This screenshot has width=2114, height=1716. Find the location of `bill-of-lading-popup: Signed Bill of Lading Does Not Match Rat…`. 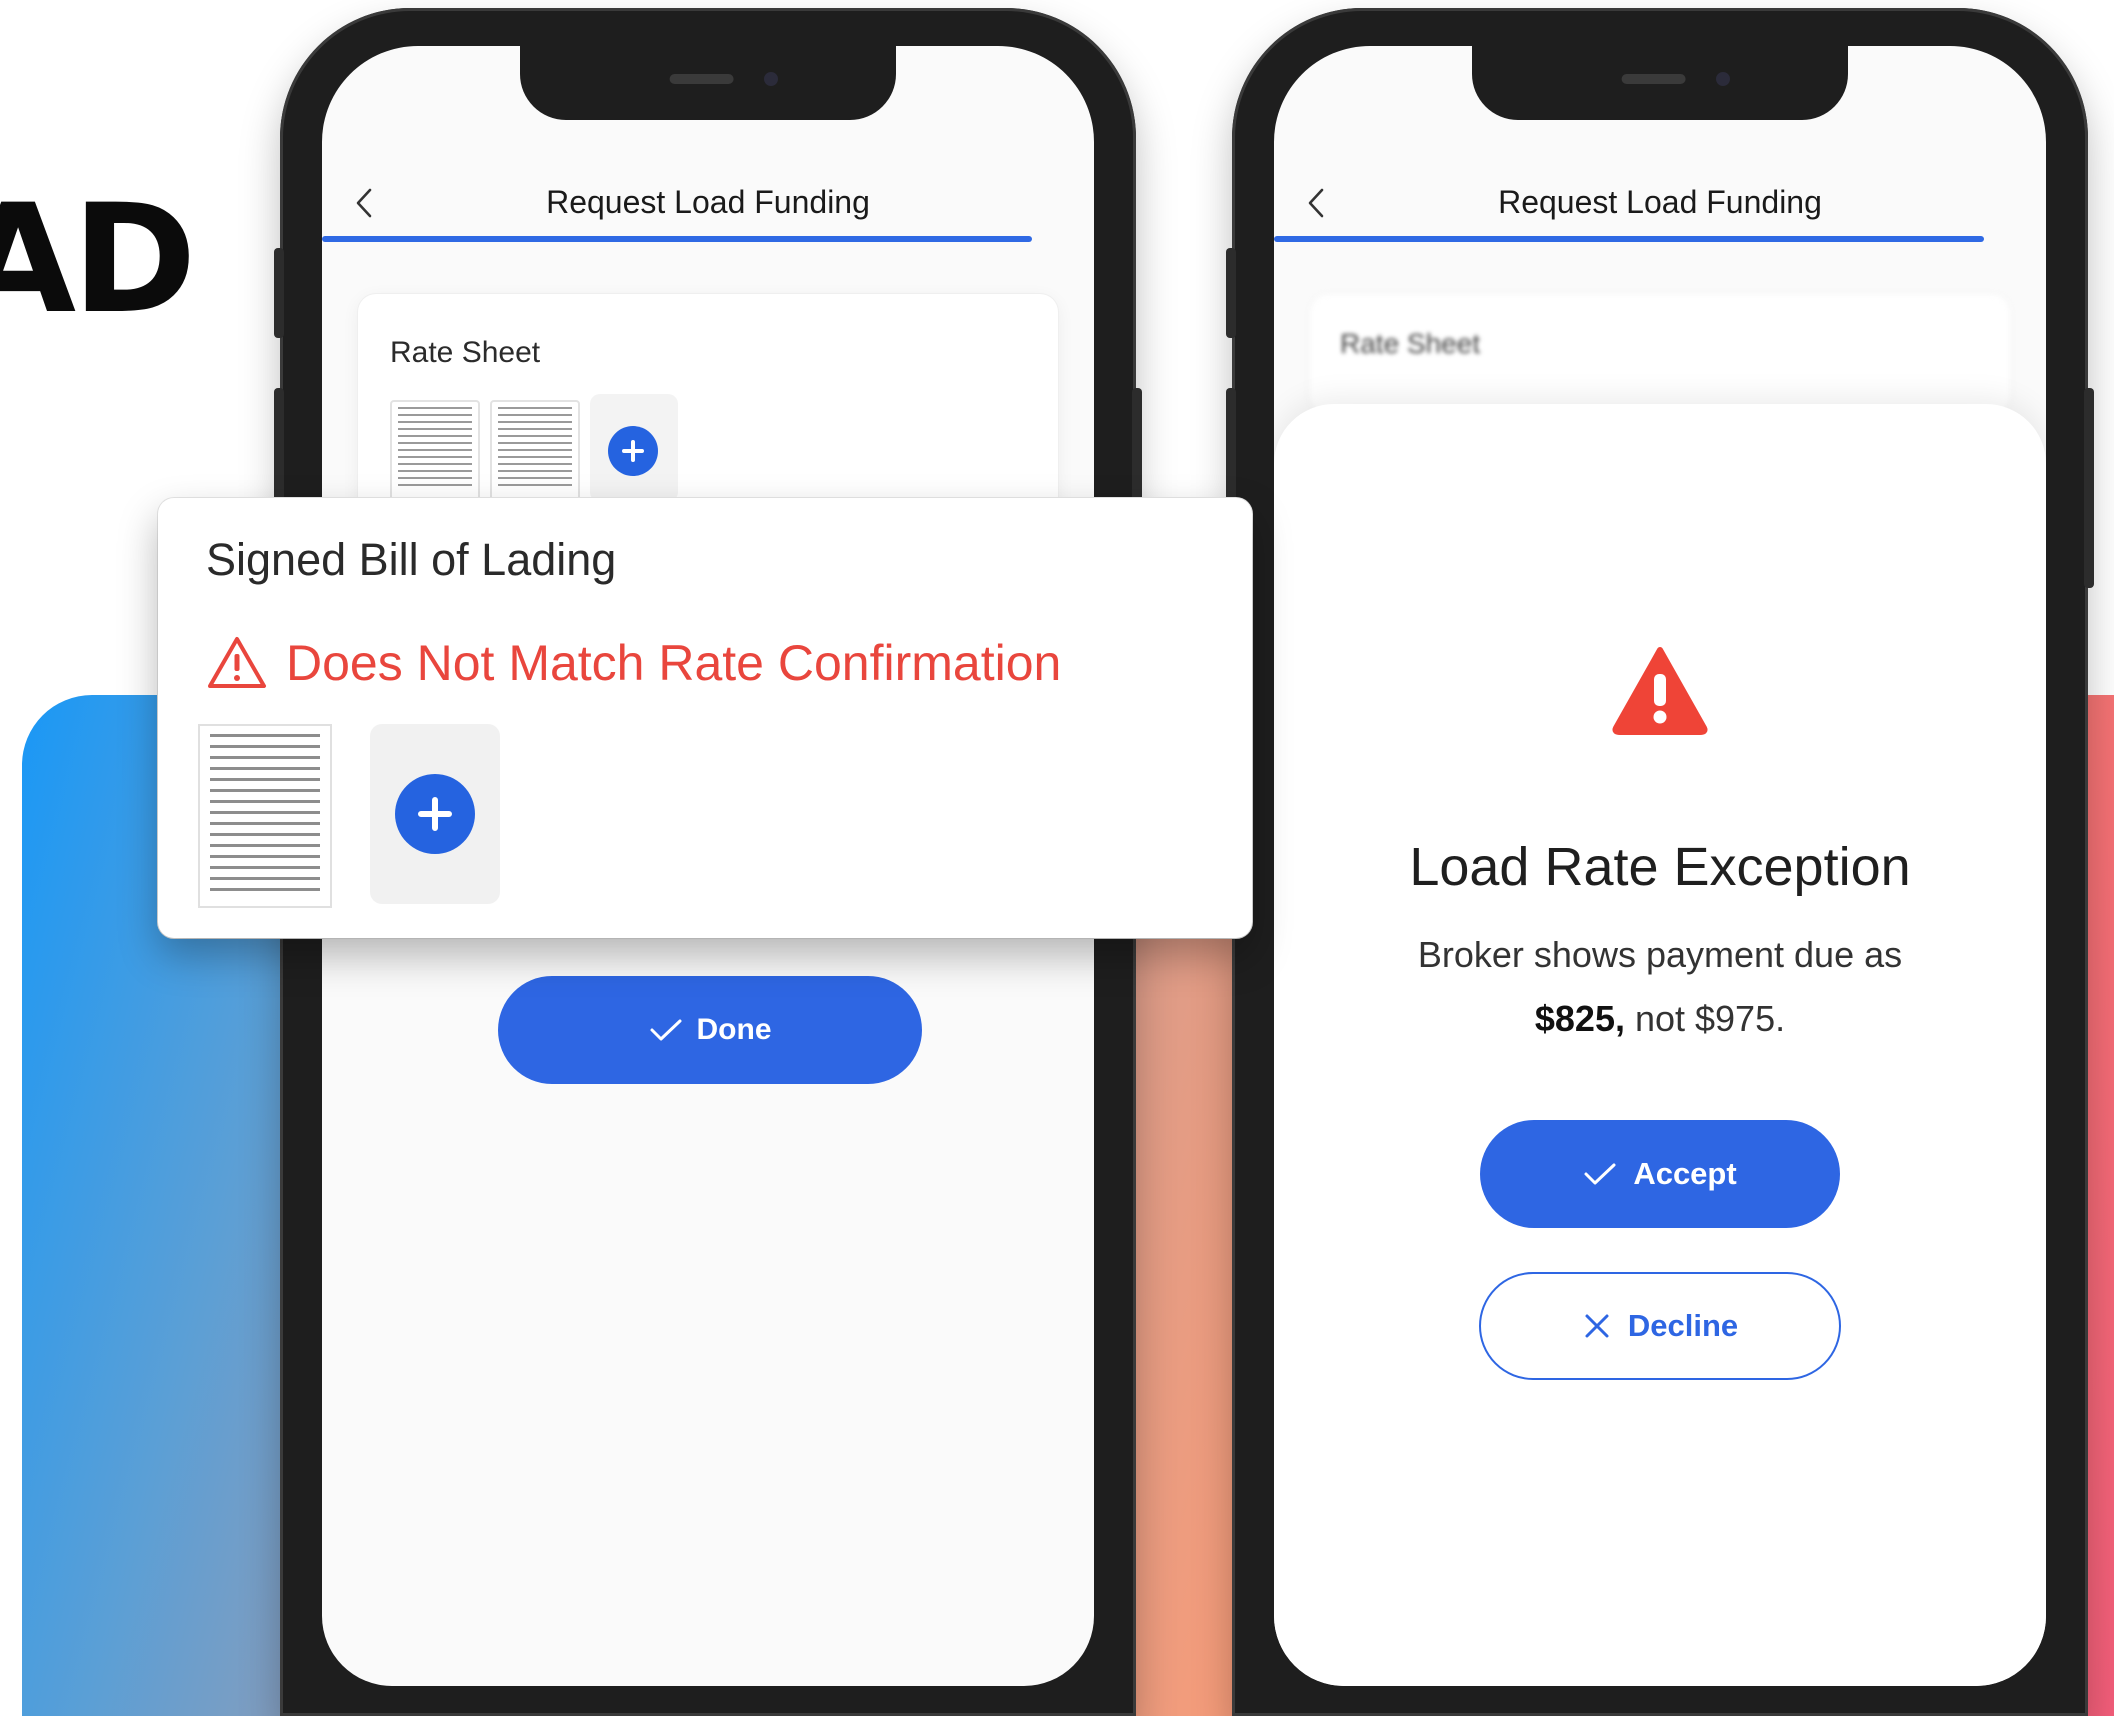

bill-of-lading-popup: Signed Bill of Lading Does Not Match Rat… is located at coordinates (705, 718).